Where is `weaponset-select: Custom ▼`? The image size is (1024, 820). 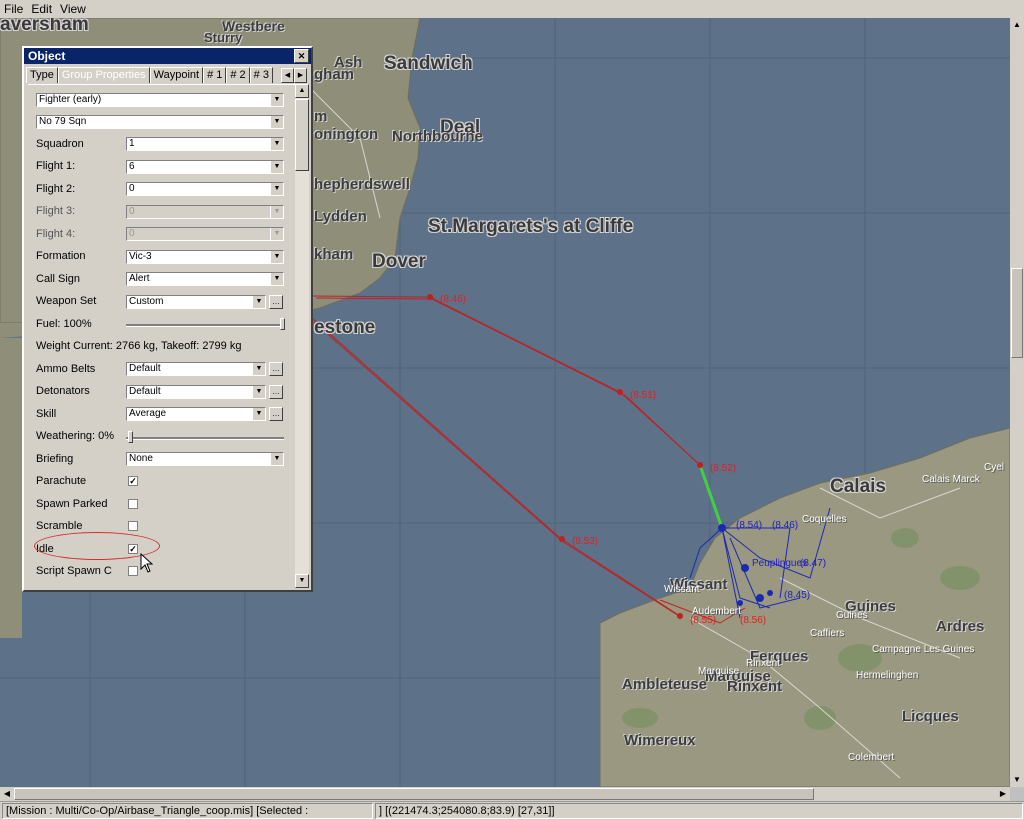 weaponset-select: Custom ▼ is located at coordinates (196, 302).